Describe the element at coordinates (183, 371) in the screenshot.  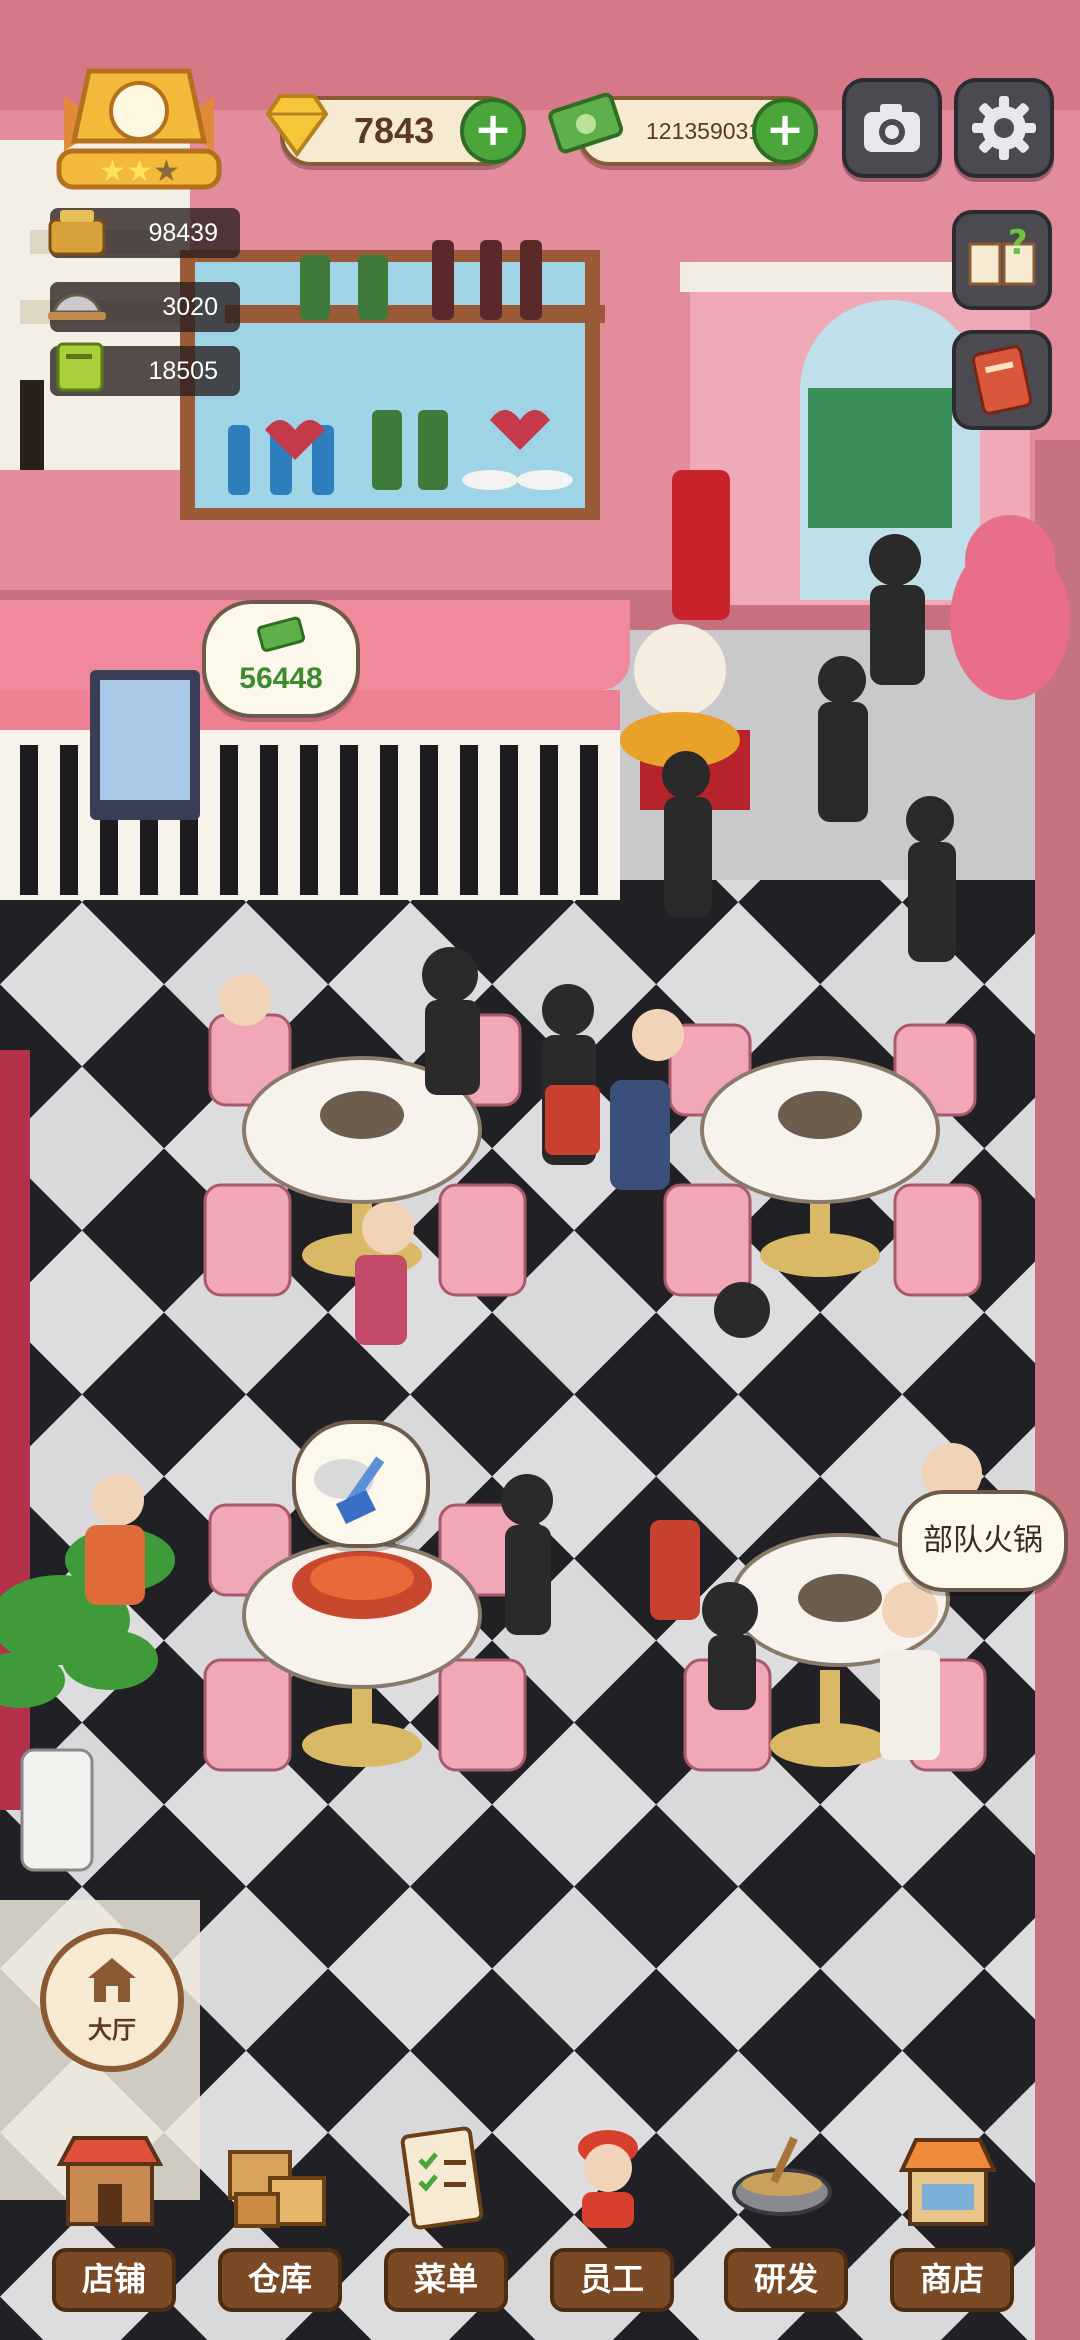
I see `resource-3-value: 18505` at that location.